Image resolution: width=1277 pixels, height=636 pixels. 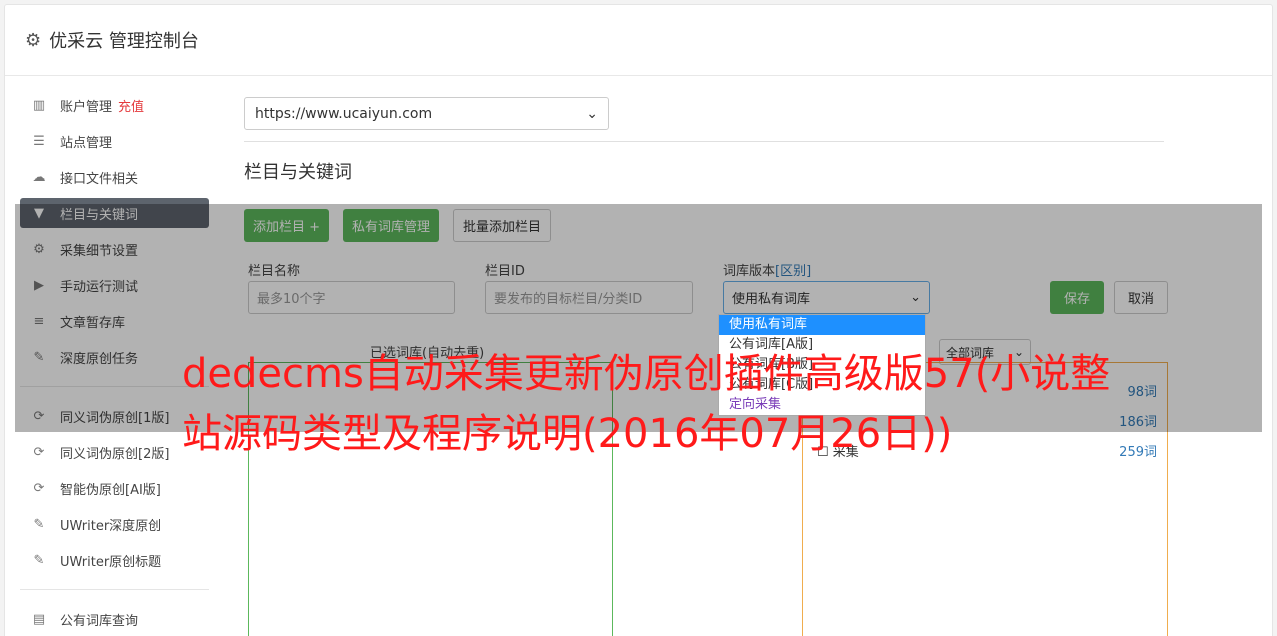 I want to click on sidebar-item-public-lib: ▤ 公有词库查询, so click(x=114, y=619).